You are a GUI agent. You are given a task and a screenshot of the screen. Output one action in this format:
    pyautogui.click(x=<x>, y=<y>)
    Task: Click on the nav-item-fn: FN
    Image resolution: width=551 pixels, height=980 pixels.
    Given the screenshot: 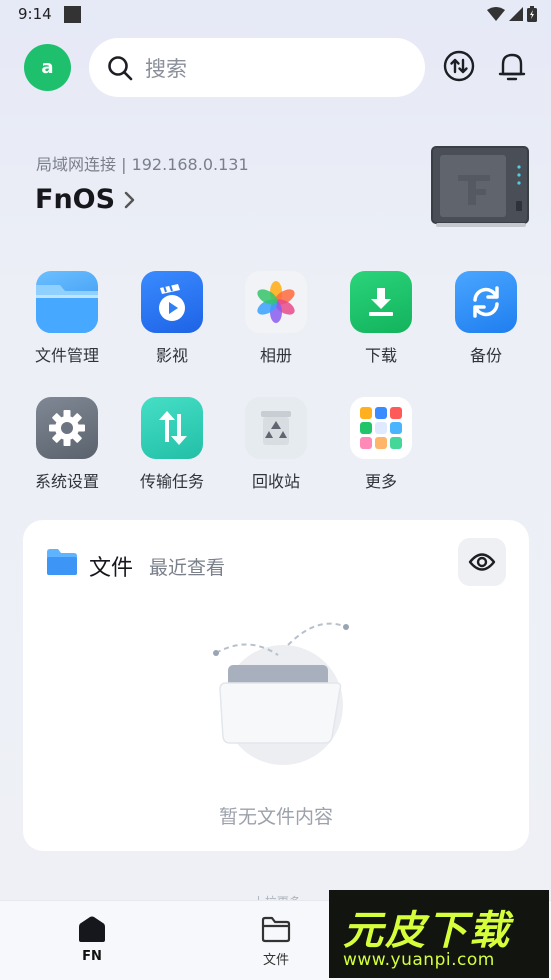 What is the action you would take?
    pyautogui.click(x=92, y=939)
    